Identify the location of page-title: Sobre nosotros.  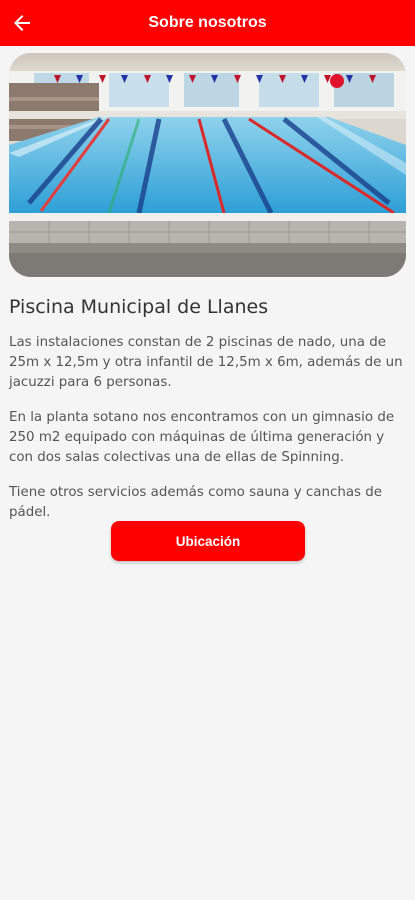
(207, 22).